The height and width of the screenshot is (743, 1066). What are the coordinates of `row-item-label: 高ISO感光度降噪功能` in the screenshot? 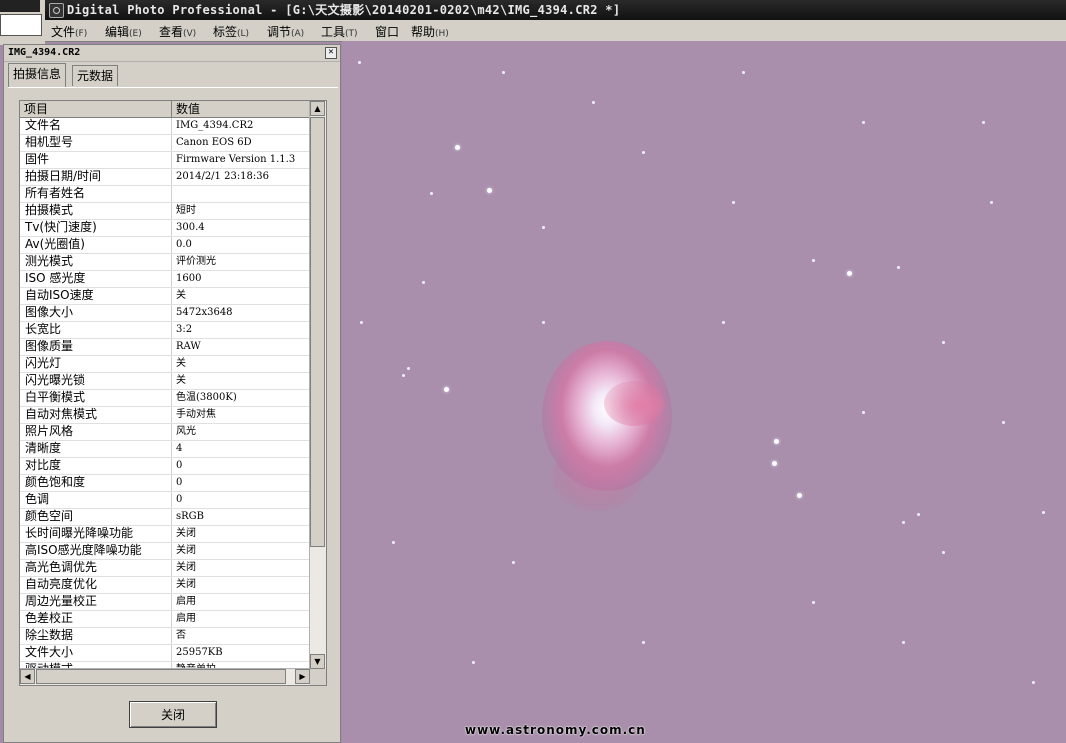 It's located at (96, 551).